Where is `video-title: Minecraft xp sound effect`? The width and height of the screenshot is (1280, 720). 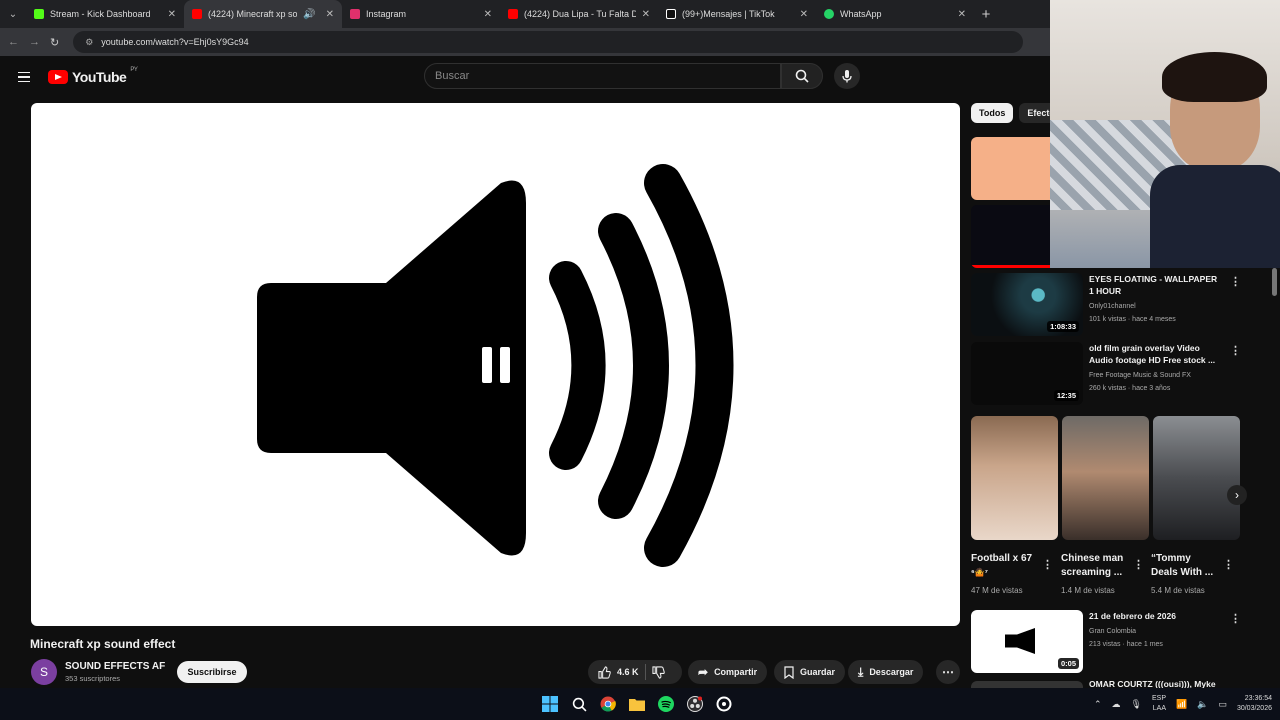
video-title: Minecraft xp sound effect is located at coordinates (103, 644).